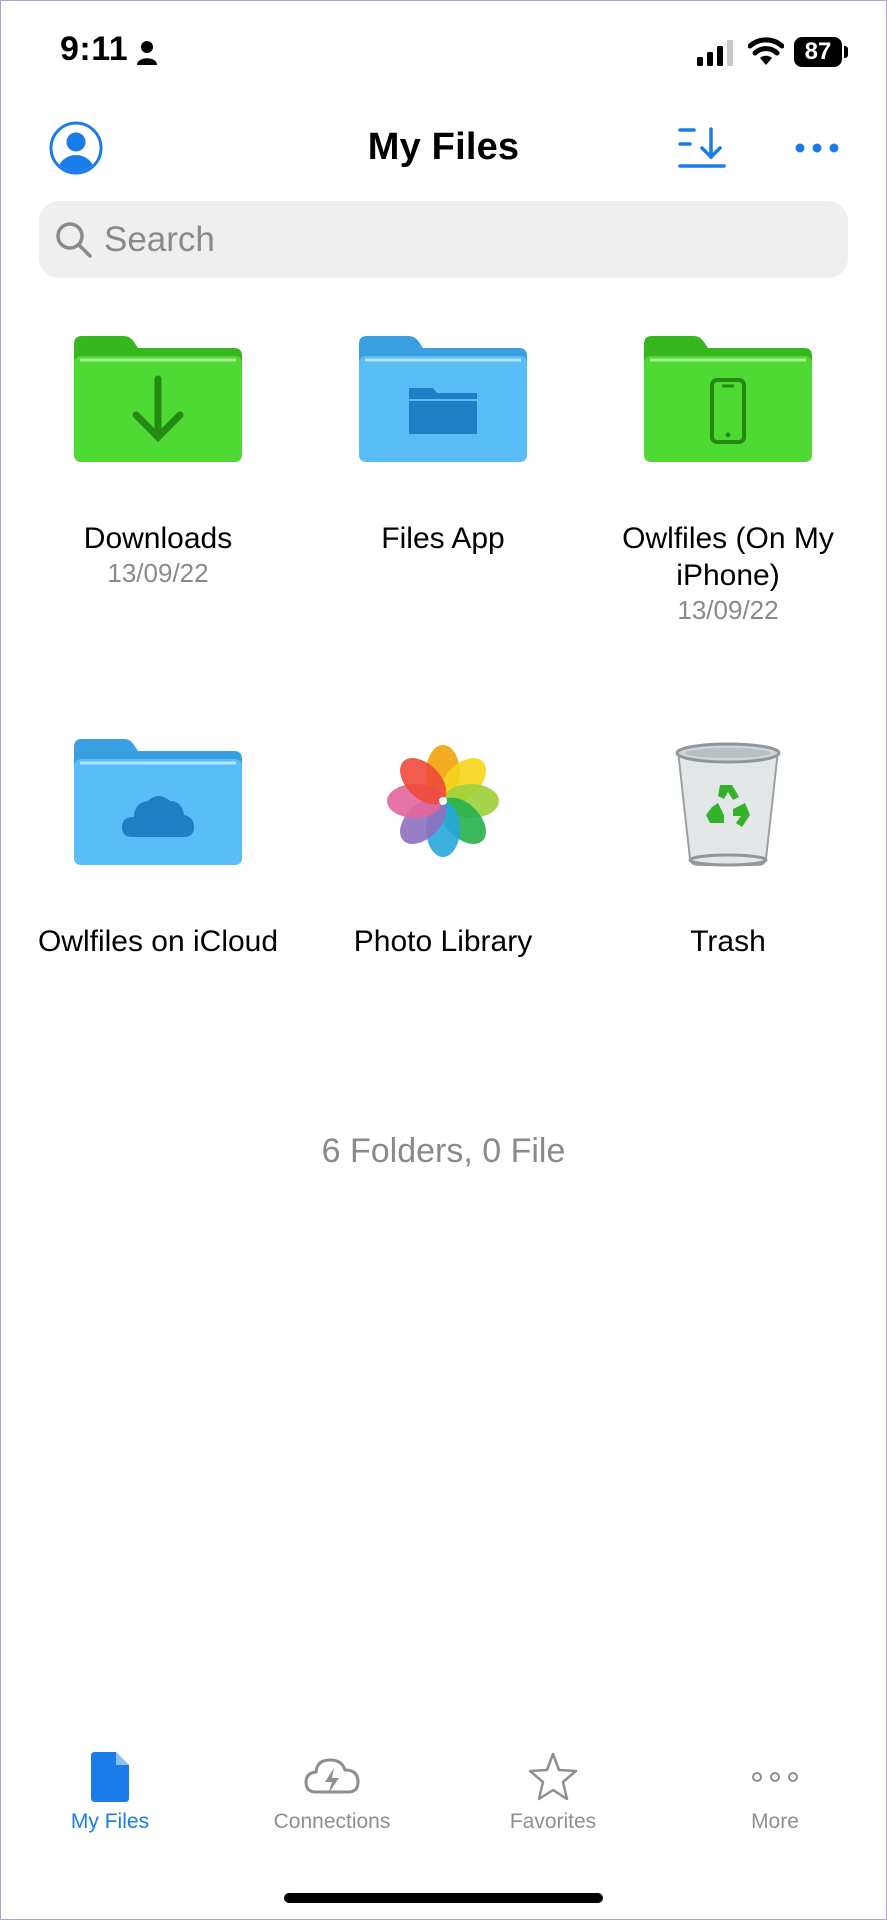 The image size is (887, 1920). Describe the element at coordinates (443, 538) in the screenshot. I see `item-name: Files App` at that location.